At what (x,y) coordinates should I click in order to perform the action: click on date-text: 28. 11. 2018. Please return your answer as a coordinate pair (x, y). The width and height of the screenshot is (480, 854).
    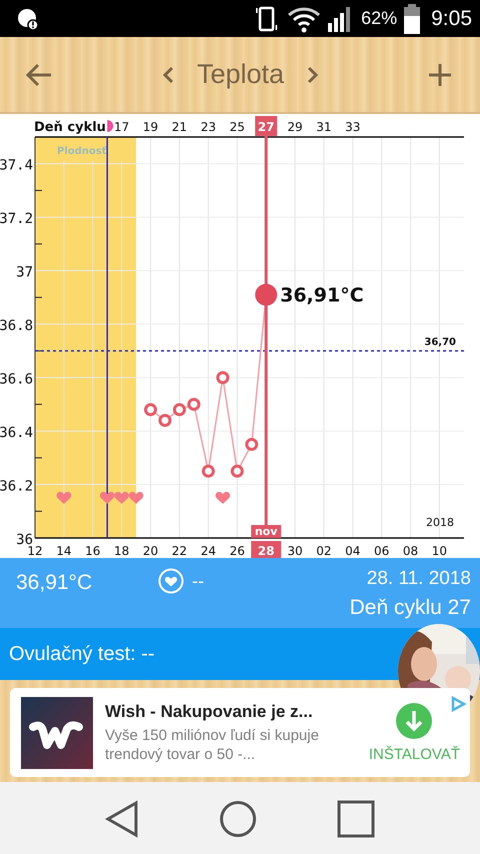
    Looking at the image, I should click on (418, 579).